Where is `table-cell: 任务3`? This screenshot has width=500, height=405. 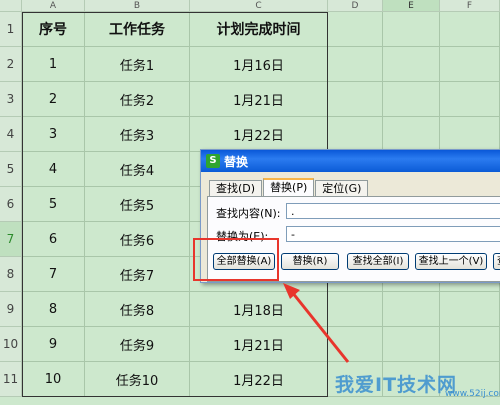 table-cell: 任务3 is located at coordinates (137, 134).